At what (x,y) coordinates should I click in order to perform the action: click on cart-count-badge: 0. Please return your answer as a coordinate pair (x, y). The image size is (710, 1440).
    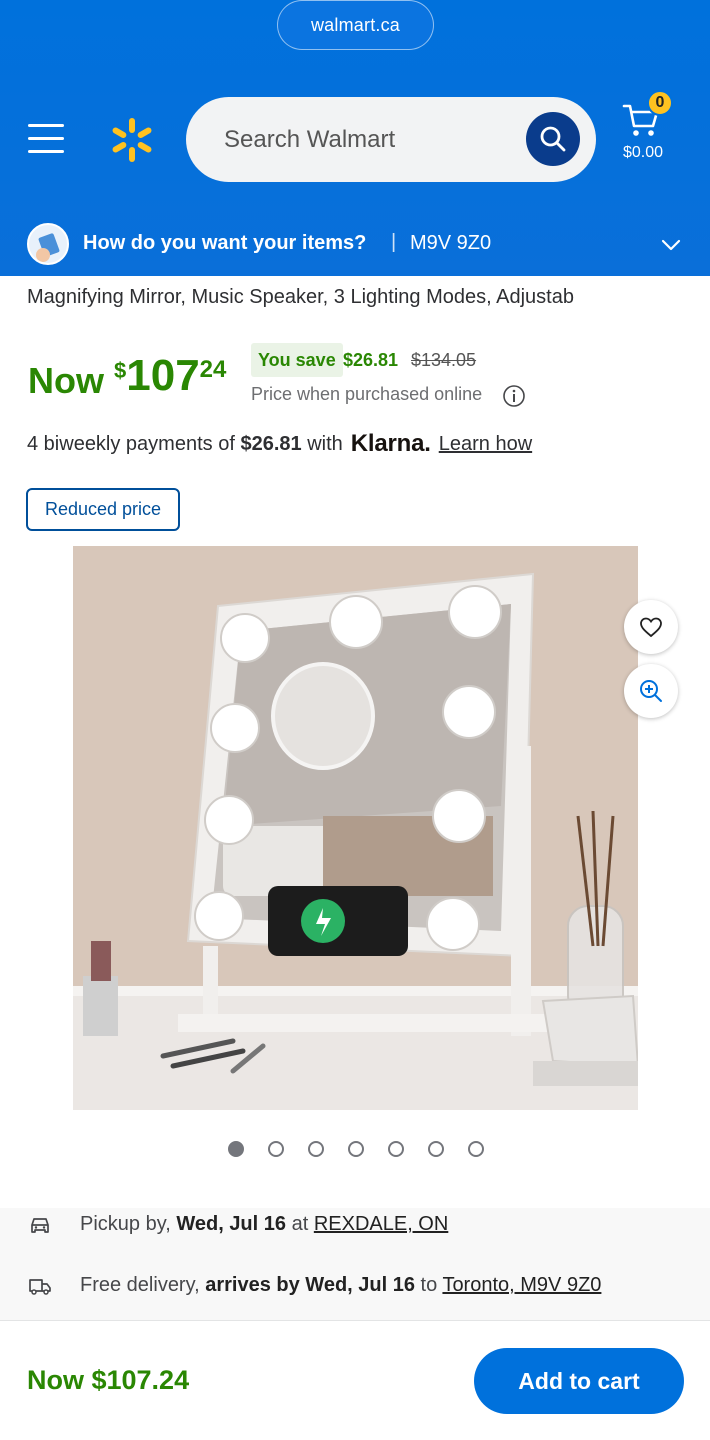
    Looking at the image, I should click on (660, 103).